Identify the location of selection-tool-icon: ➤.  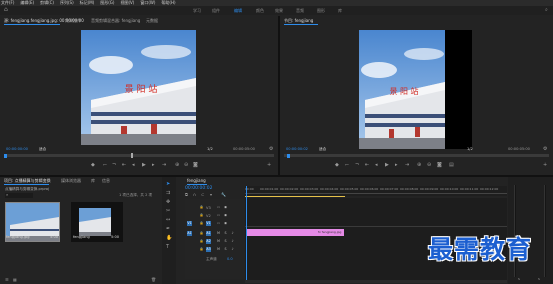
(168, 184).